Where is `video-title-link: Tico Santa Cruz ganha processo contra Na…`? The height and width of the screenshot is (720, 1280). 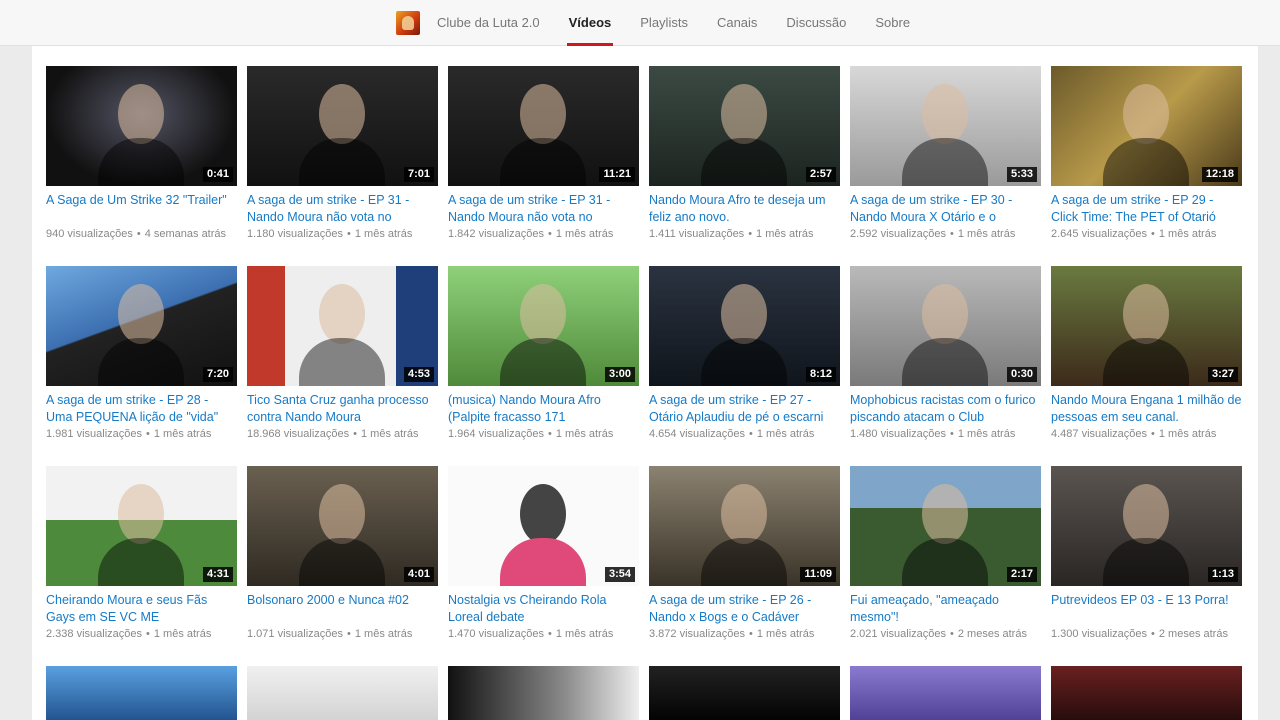 video-title-link: Tico Santa Cruz ganha processo contra Na… is located at coordinates (342, 409).